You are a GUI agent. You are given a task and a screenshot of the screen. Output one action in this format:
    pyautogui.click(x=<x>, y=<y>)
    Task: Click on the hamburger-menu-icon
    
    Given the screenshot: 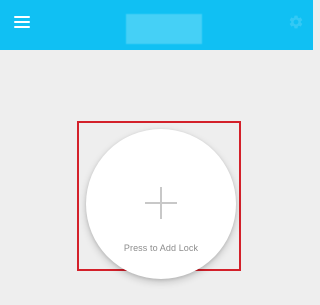 What is the action you would take?
    pyautogui.click(x=22, y=17)
    